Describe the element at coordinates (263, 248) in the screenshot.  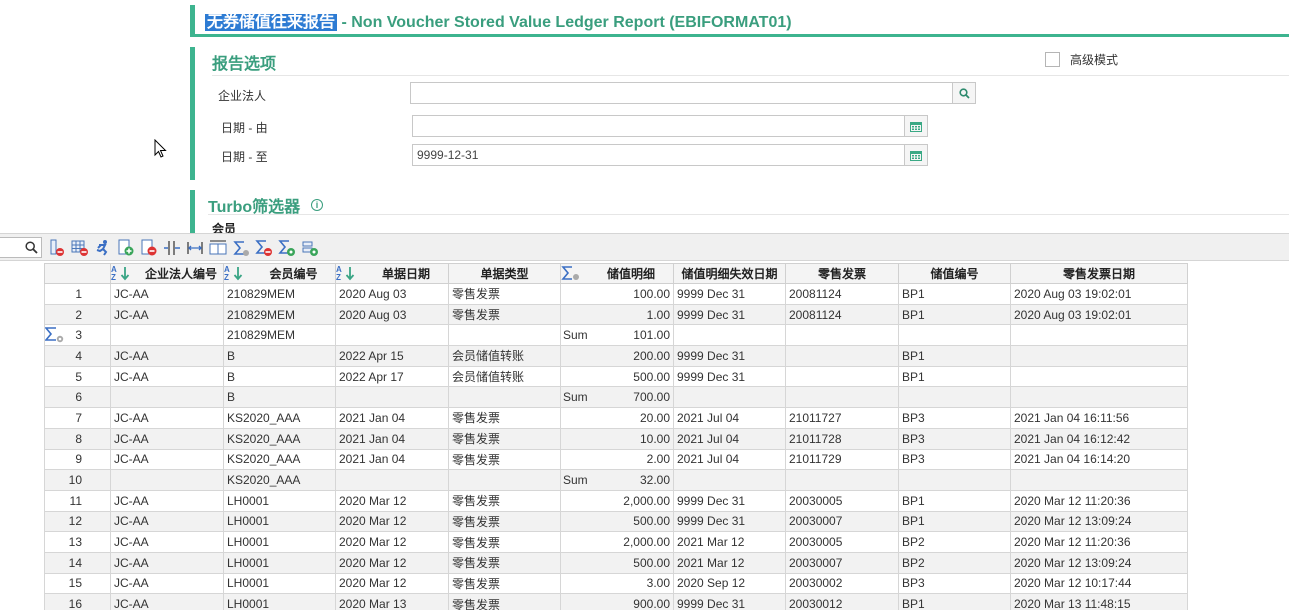
I see `remove-sum-icon` at that location.